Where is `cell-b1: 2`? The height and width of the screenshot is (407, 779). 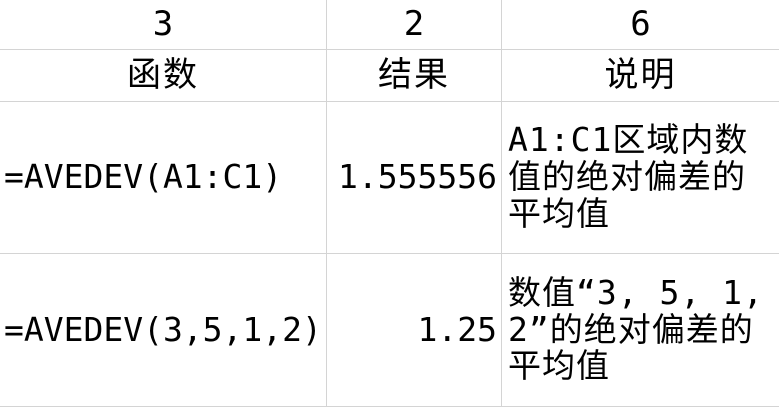
cell-b1: 2 is located at coordinates (414, 25).